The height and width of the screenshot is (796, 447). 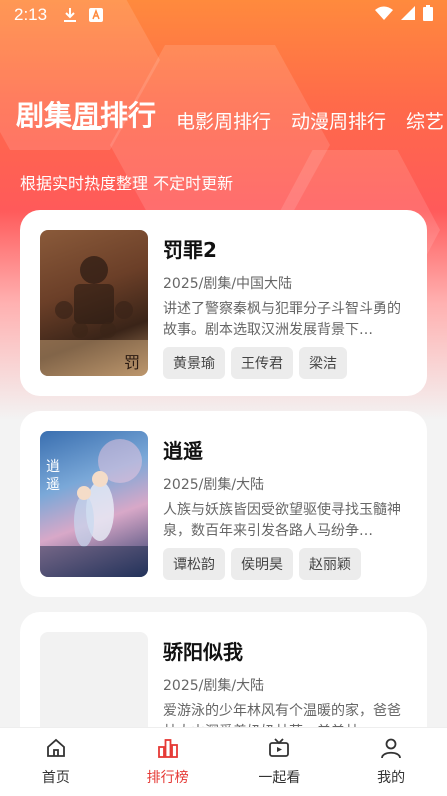 I want to click on nav-profile-label: 我的, so click(x=391, y=778).